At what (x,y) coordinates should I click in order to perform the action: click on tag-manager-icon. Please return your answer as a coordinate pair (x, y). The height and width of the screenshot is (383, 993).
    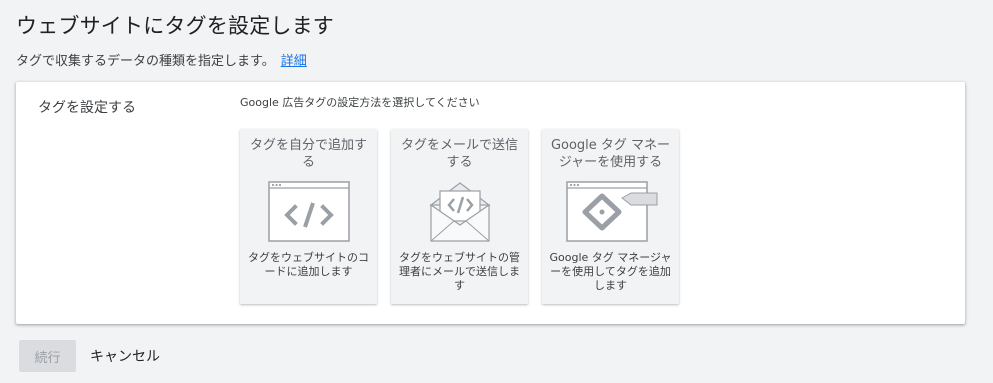
    Looking at the image, I should click on (610, 213).